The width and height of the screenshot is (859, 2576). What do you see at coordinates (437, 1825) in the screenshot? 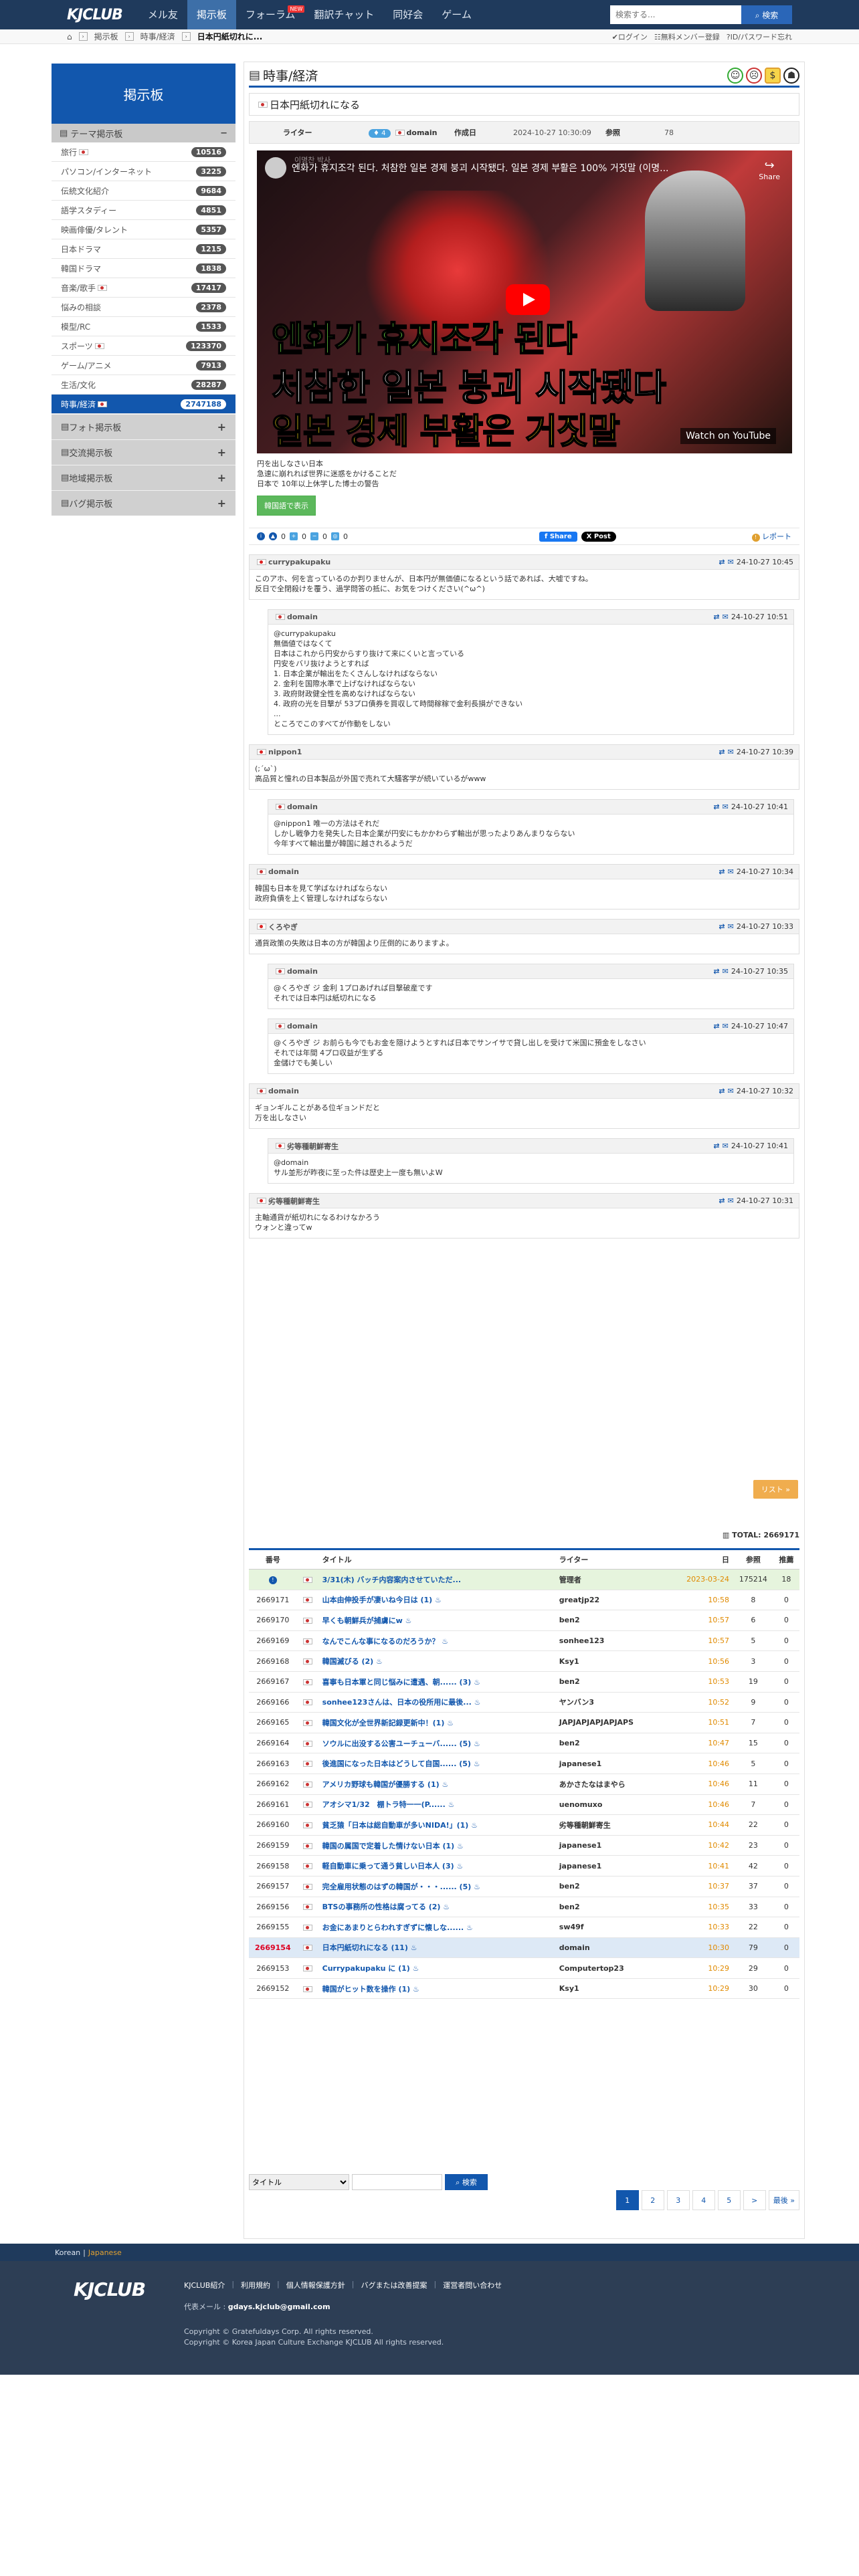
I see `row-title: 貧乏猿「日本は総自動車が多いNIDA!」(1) ♨` at bounding box center [437, 1825].